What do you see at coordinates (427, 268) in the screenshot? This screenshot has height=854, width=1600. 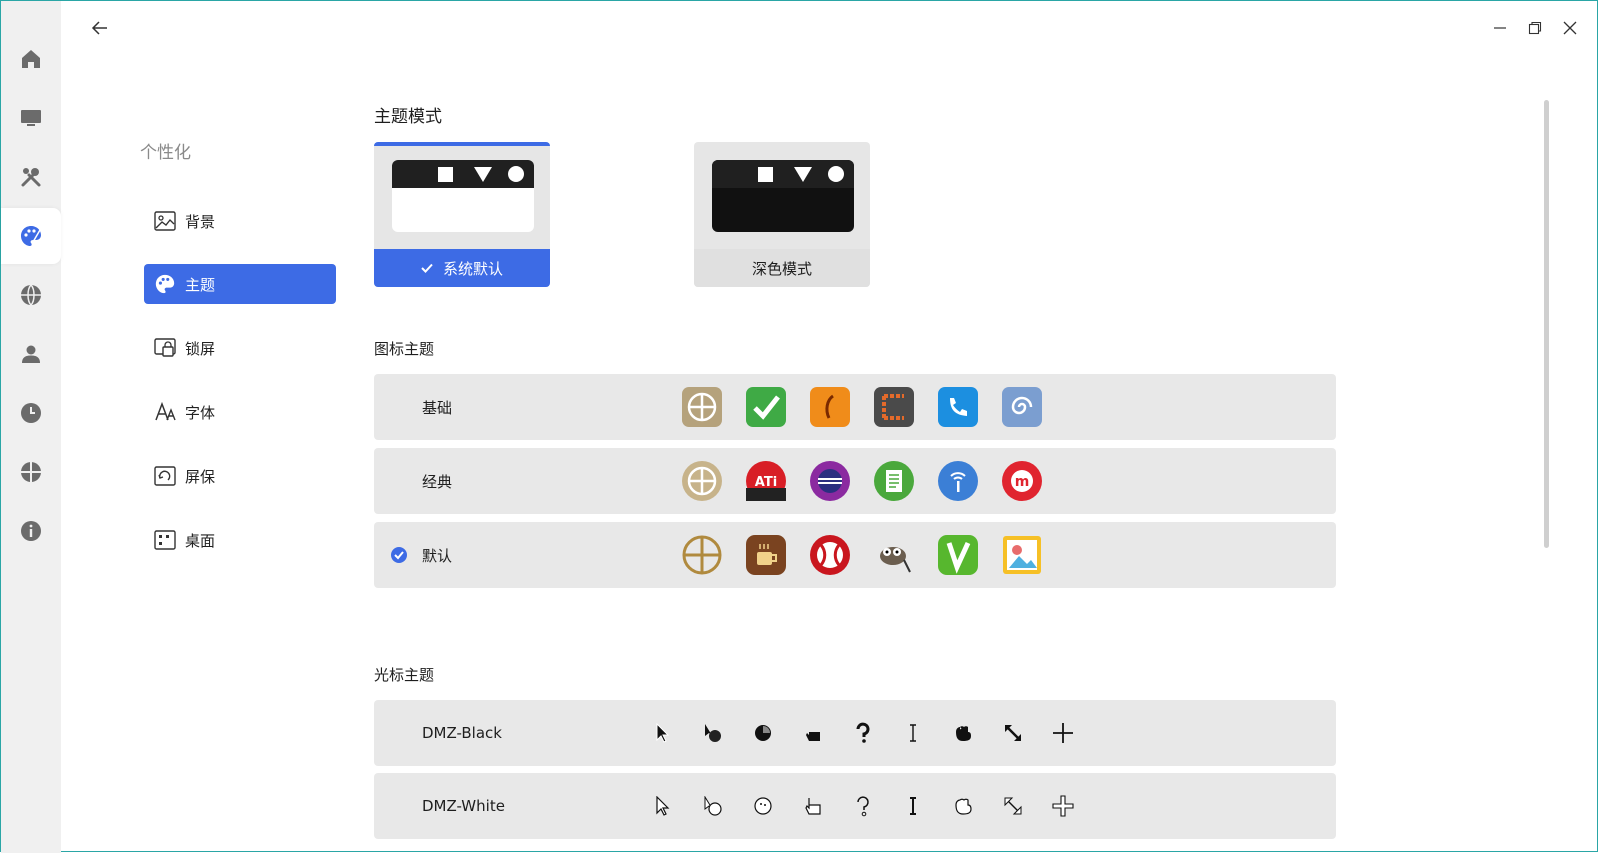 I see `check-icon` at bounding box center [427, 268].